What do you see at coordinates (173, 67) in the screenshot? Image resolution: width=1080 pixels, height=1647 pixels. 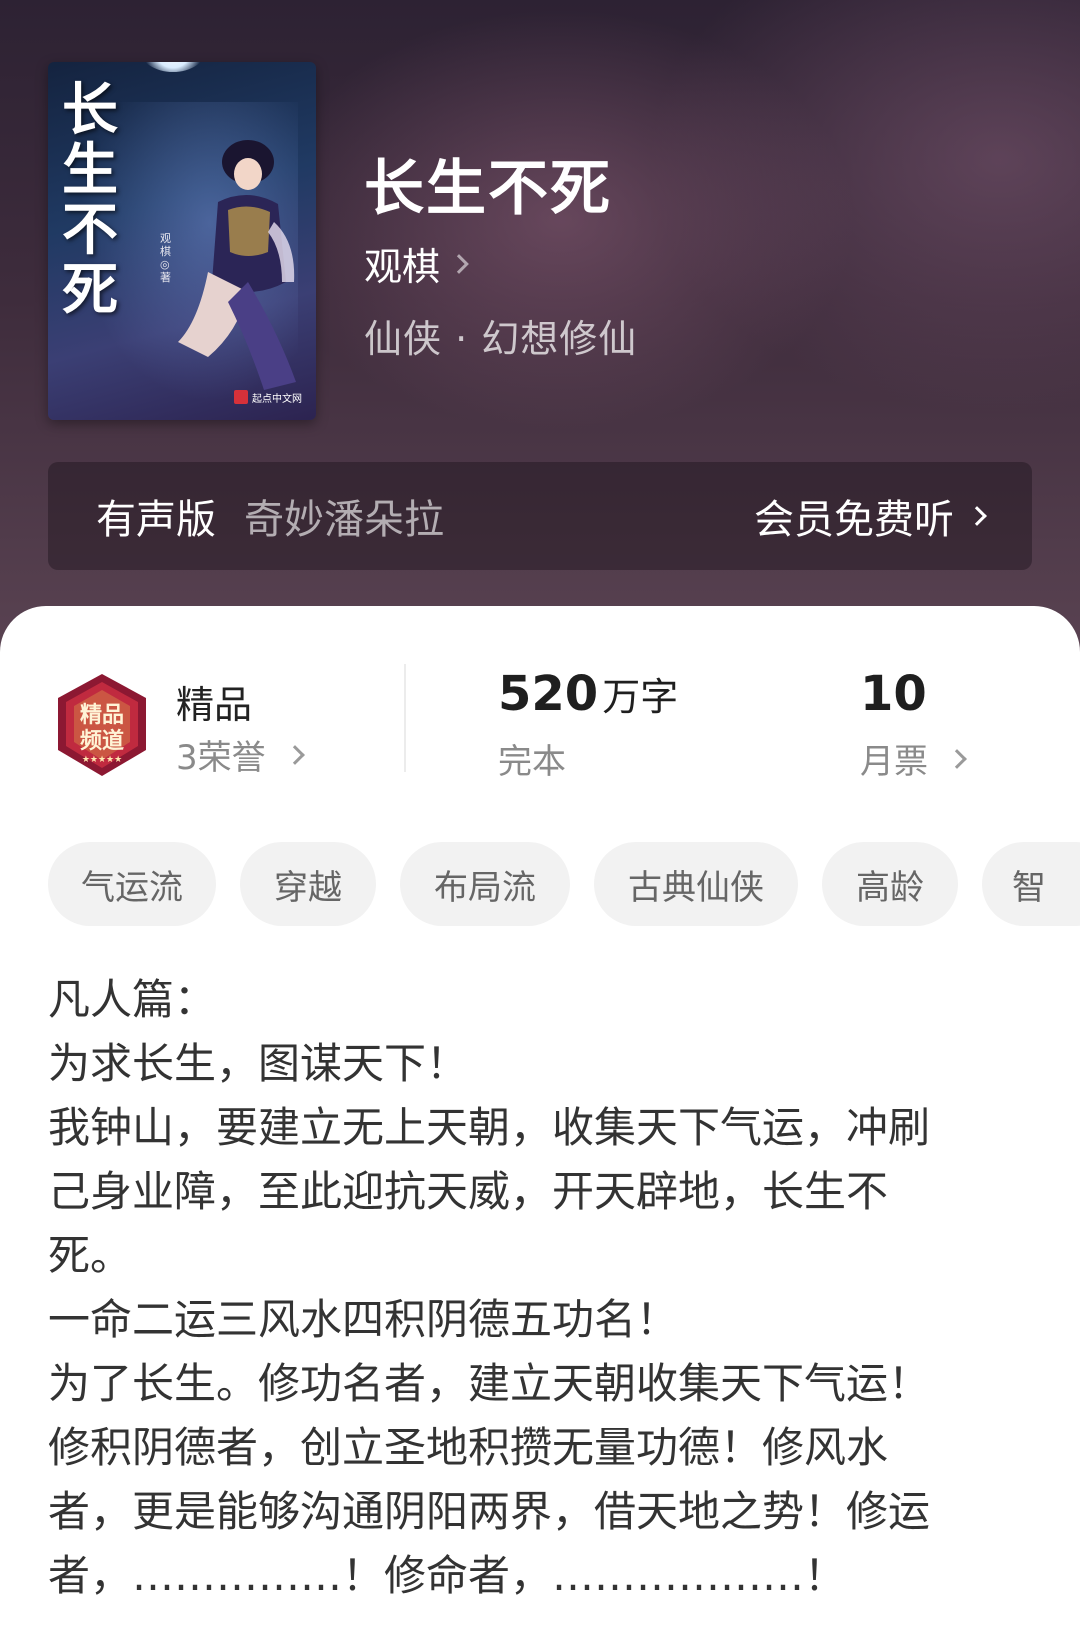 I see `cover-moon` at bounding box center [173, 67].